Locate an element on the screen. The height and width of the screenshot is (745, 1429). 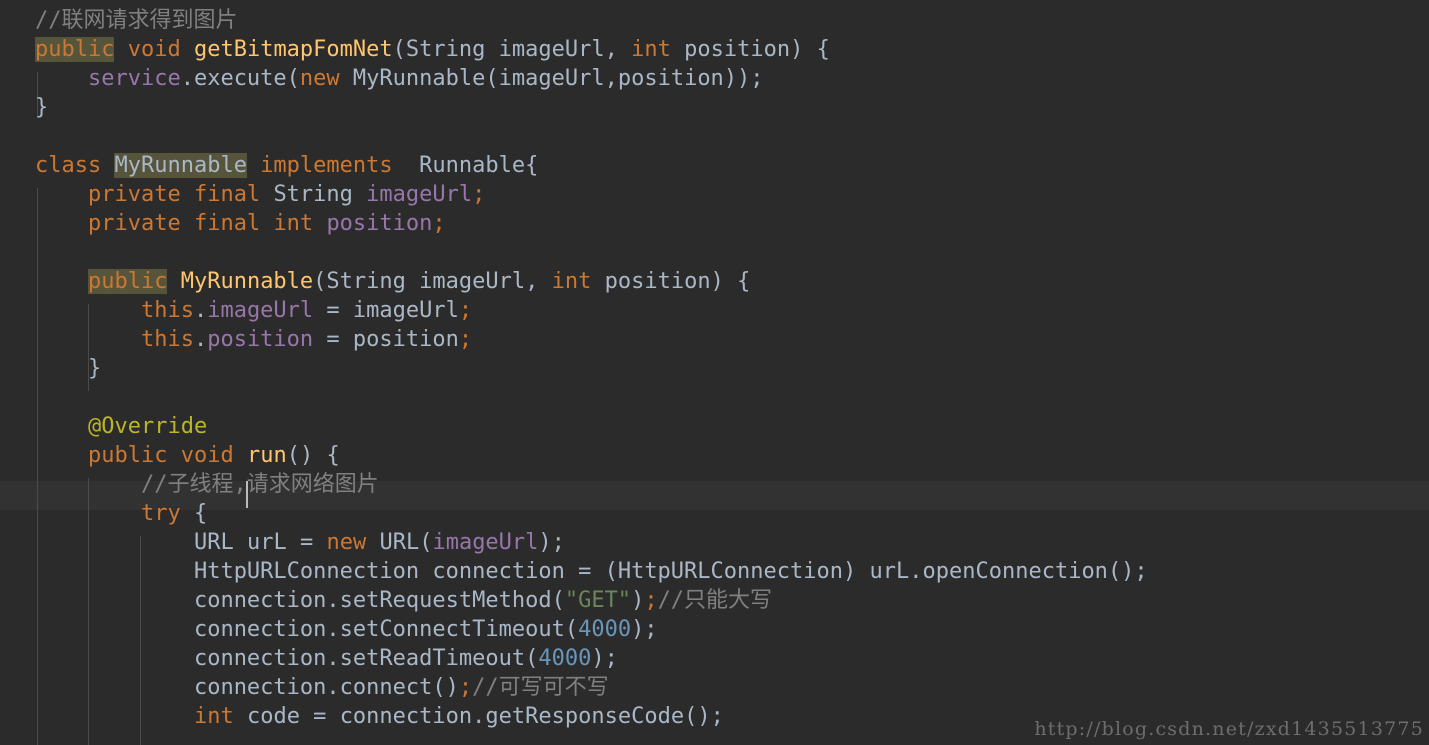
code-line-1: //联网请求得到图片 is located at coordinates (574, 20).